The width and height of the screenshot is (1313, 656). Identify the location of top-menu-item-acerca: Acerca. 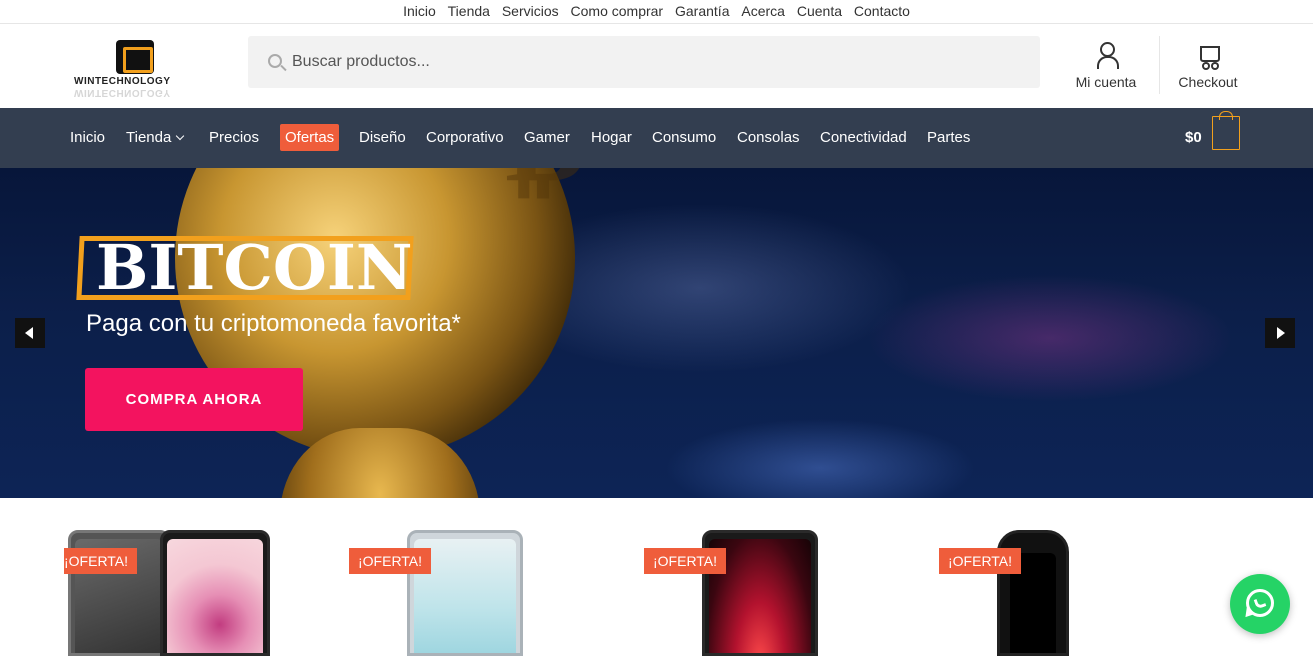
(763, 11).